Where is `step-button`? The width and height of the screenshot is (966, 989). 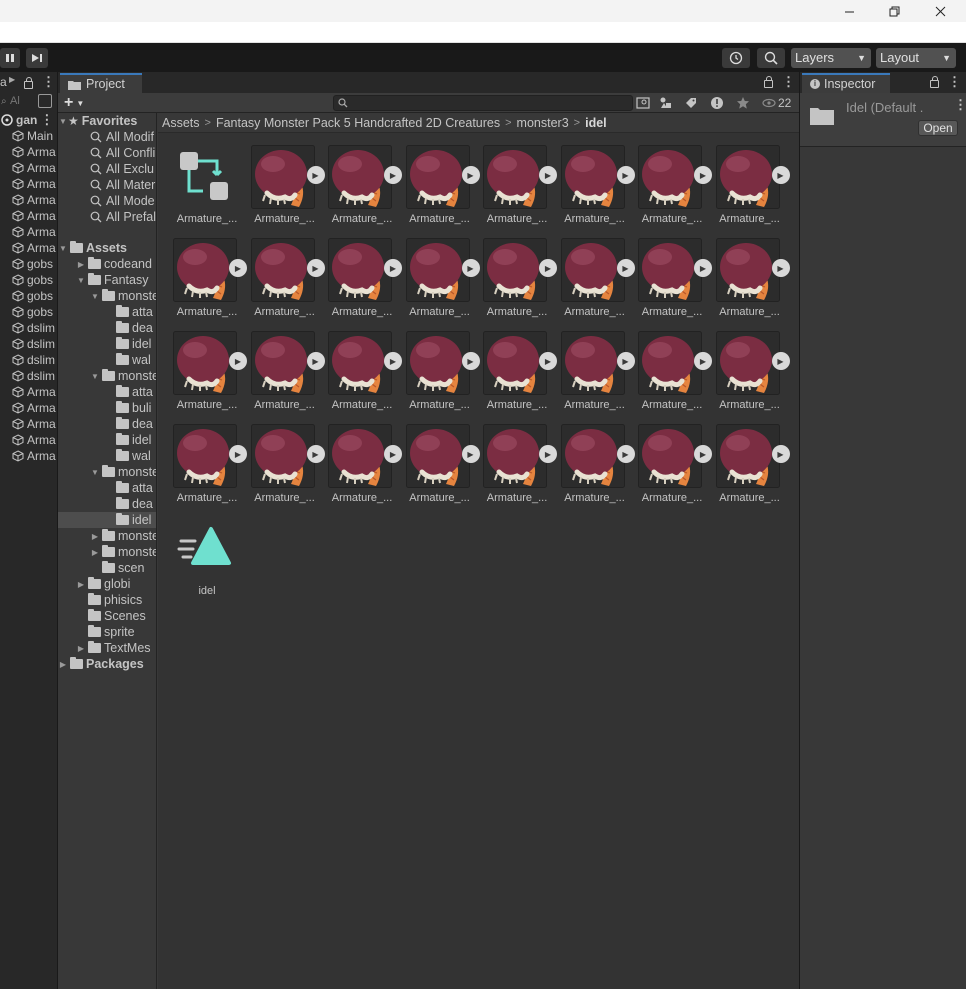
step-button is located at coordinates (37, 58).